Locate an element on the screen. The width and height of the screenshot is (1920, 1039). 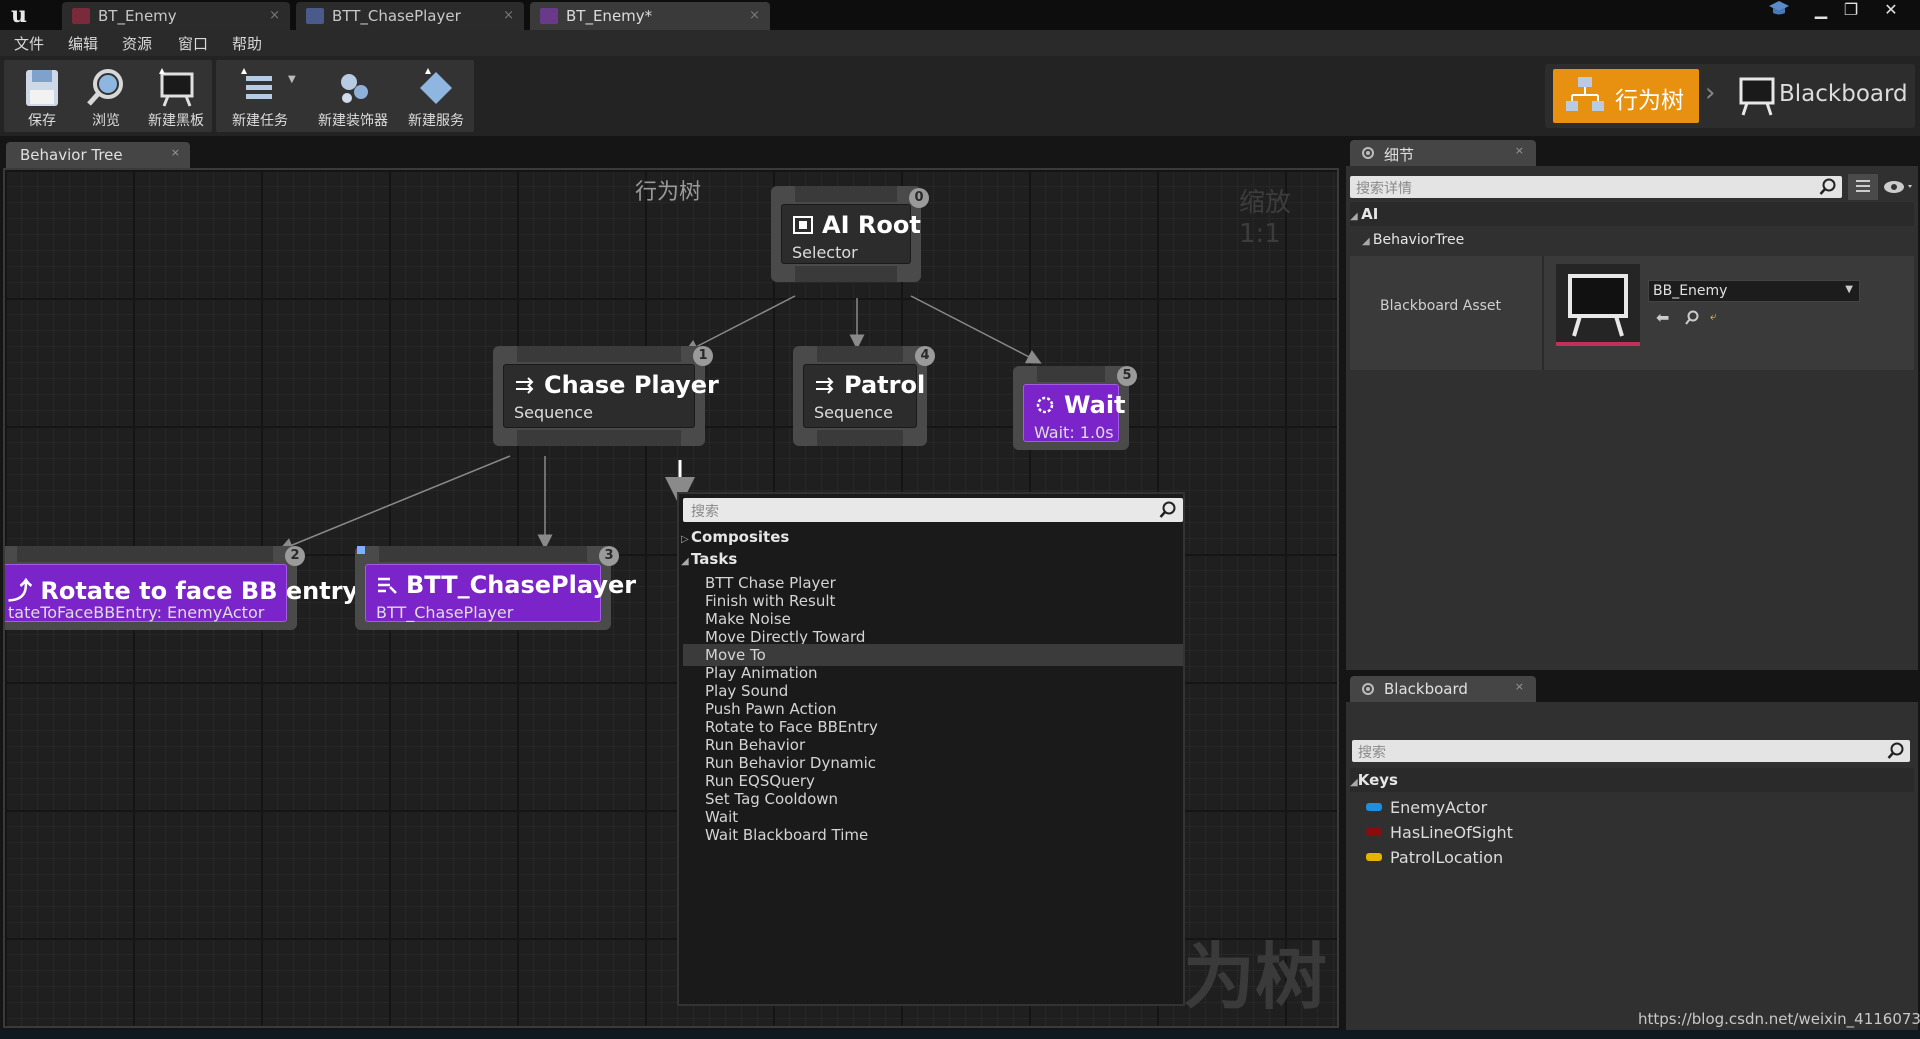
browse-icon is located at coordinates (105, 87).